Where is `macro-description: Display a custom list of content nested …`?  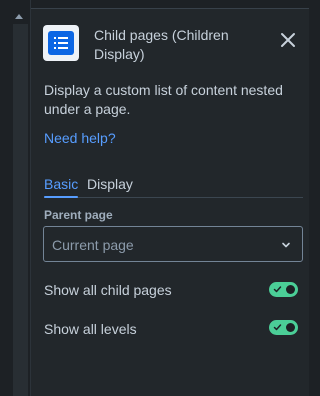
macro-description: Display a custom list of content nested … is located at coordinates (163, 99).